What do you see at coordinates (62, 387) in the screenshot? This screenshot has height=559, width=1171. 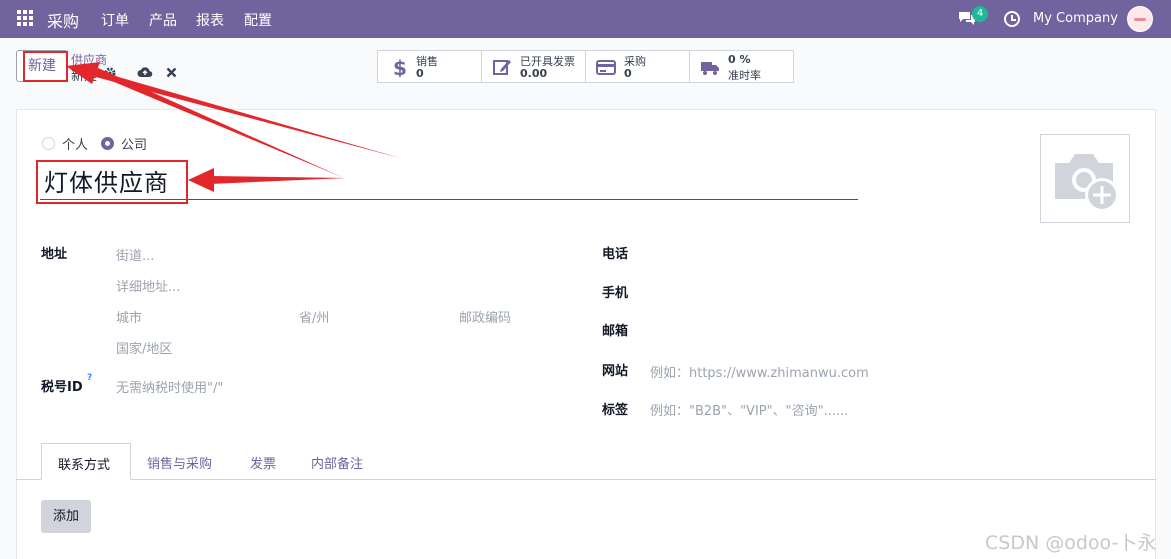 I see `vat-label: 税号ID` at bounding box center [62, 387].